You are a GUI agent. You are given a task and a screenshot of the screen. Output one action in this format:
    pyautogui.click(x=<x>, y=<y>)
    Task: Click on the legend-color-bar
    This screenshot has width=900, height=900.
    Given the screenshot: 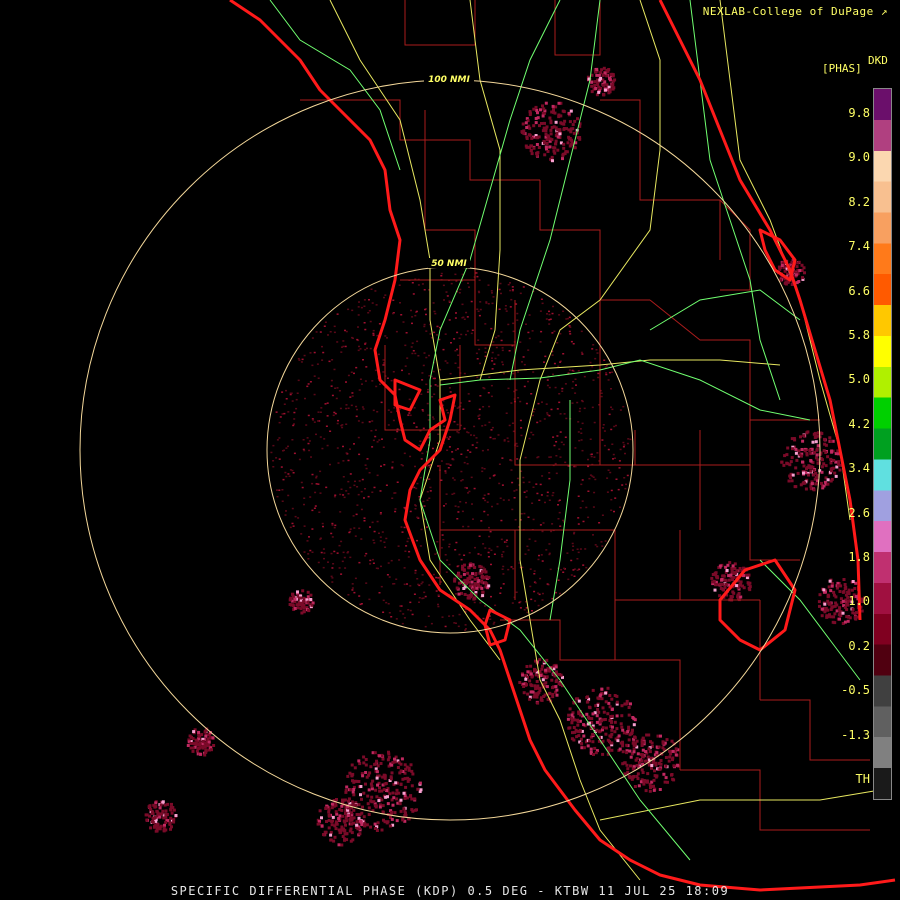 What is the action you would take?
    pyautogui.click(x=882, y=444)
    